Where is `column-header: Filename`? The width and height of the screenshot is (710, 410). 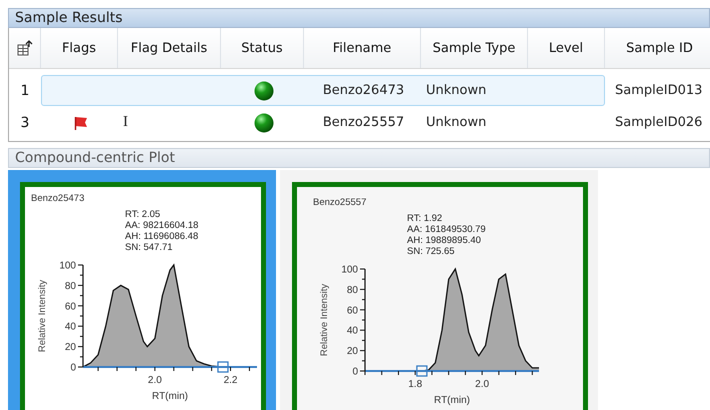
column-header: Filename is located at coordinates (362, 48).